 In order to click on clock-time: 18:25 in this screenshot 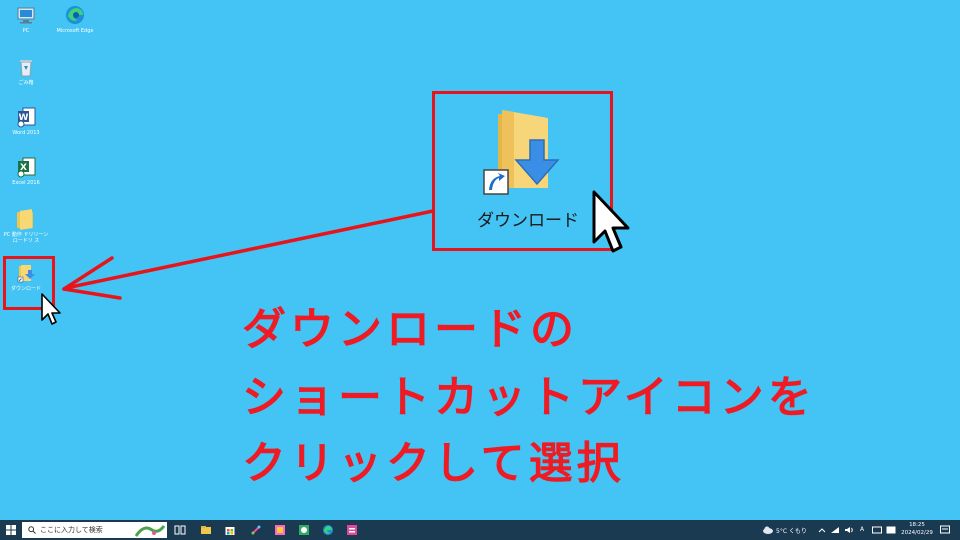, I will do `click(917, 525)`.